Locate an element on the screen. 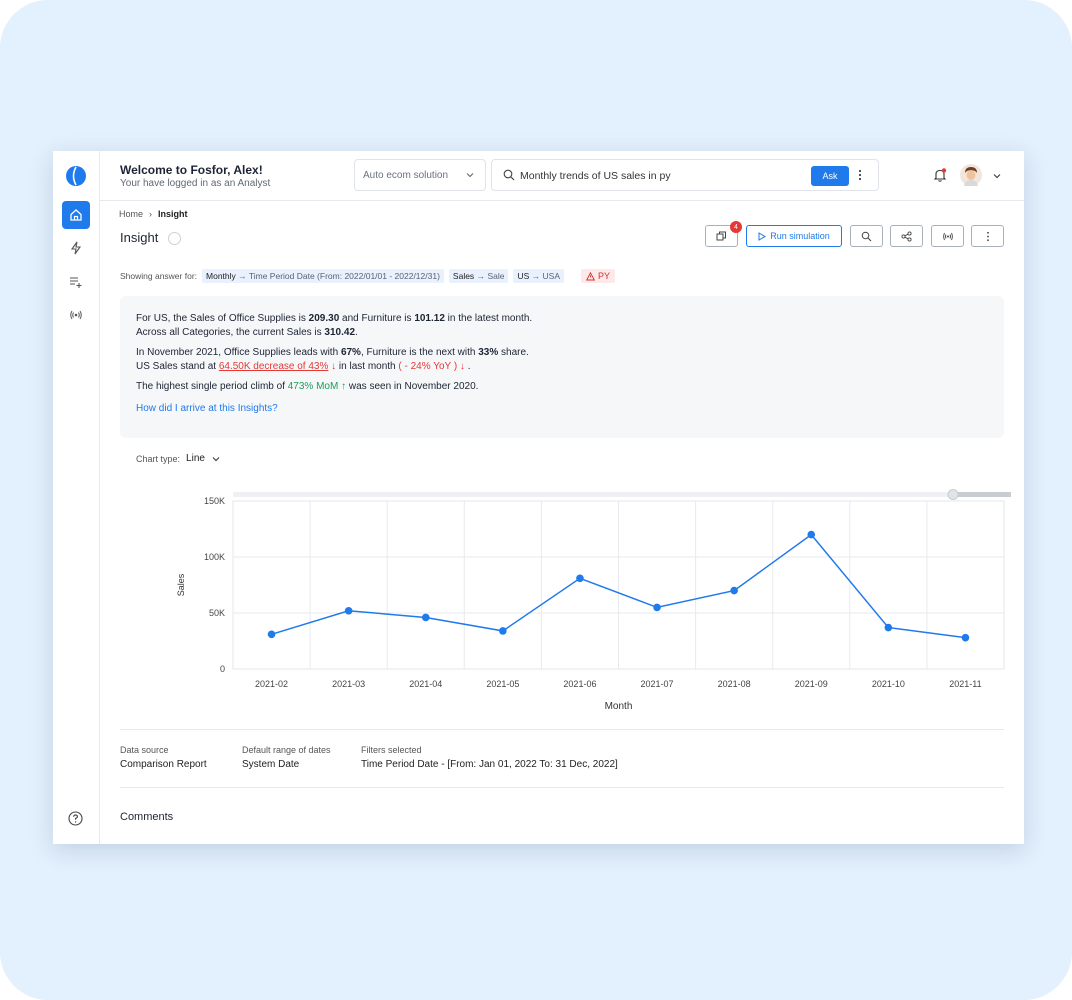  filter-chip-sales: Sales → Sale is located at coordinates (478, 276).